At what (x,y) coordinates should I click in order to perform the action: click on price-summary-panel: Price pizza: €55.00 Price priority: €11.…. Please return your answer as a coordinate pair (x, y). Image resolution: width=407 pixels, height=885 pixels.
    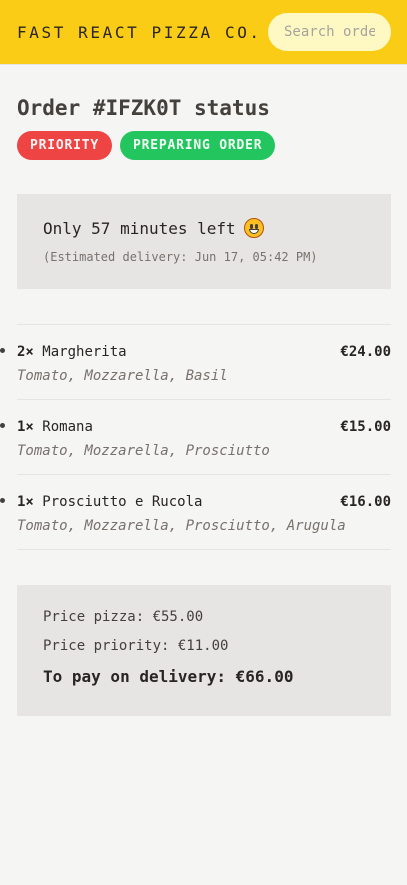
    Looking at the image, I should click on (204, 650).